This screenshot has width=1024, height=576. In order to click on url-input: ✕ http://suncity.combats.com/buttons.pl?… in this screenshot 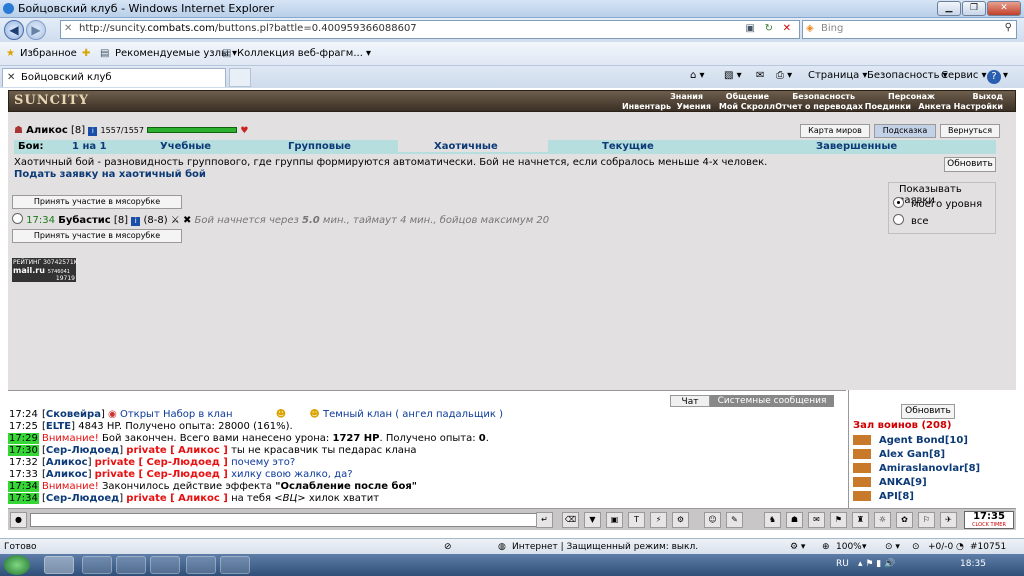, I will do `click(430, 29)`.